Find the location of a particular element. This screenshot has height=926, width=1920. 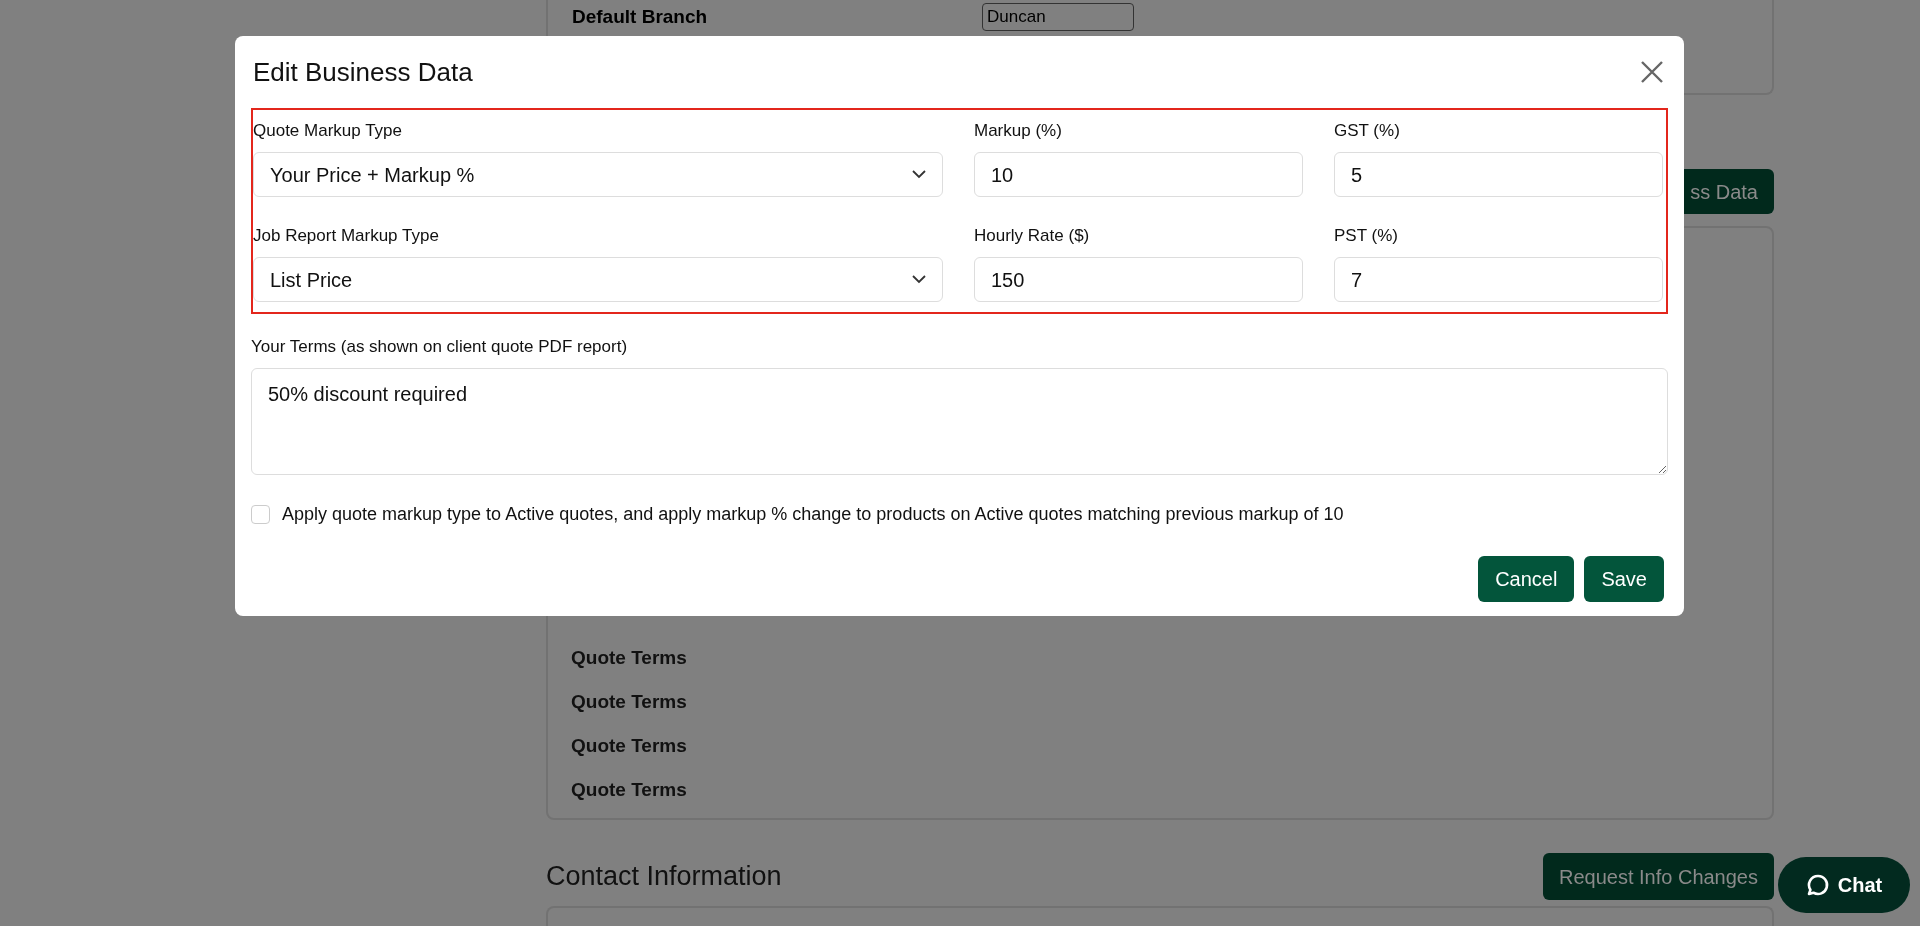

cancel-button: Cancel is located at coordinates (1526, 579).